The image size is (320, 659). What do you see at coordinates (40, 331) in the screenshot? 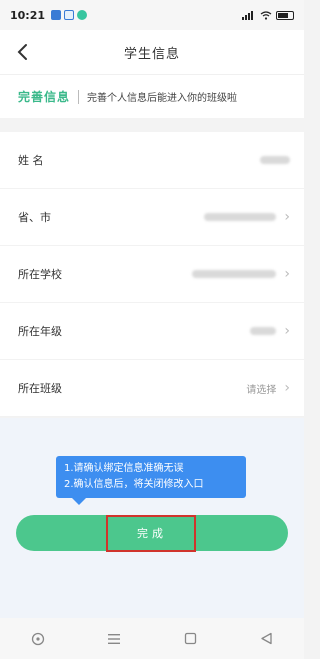
I see `form-label: 所在年级` at bounding box center [40, 331].